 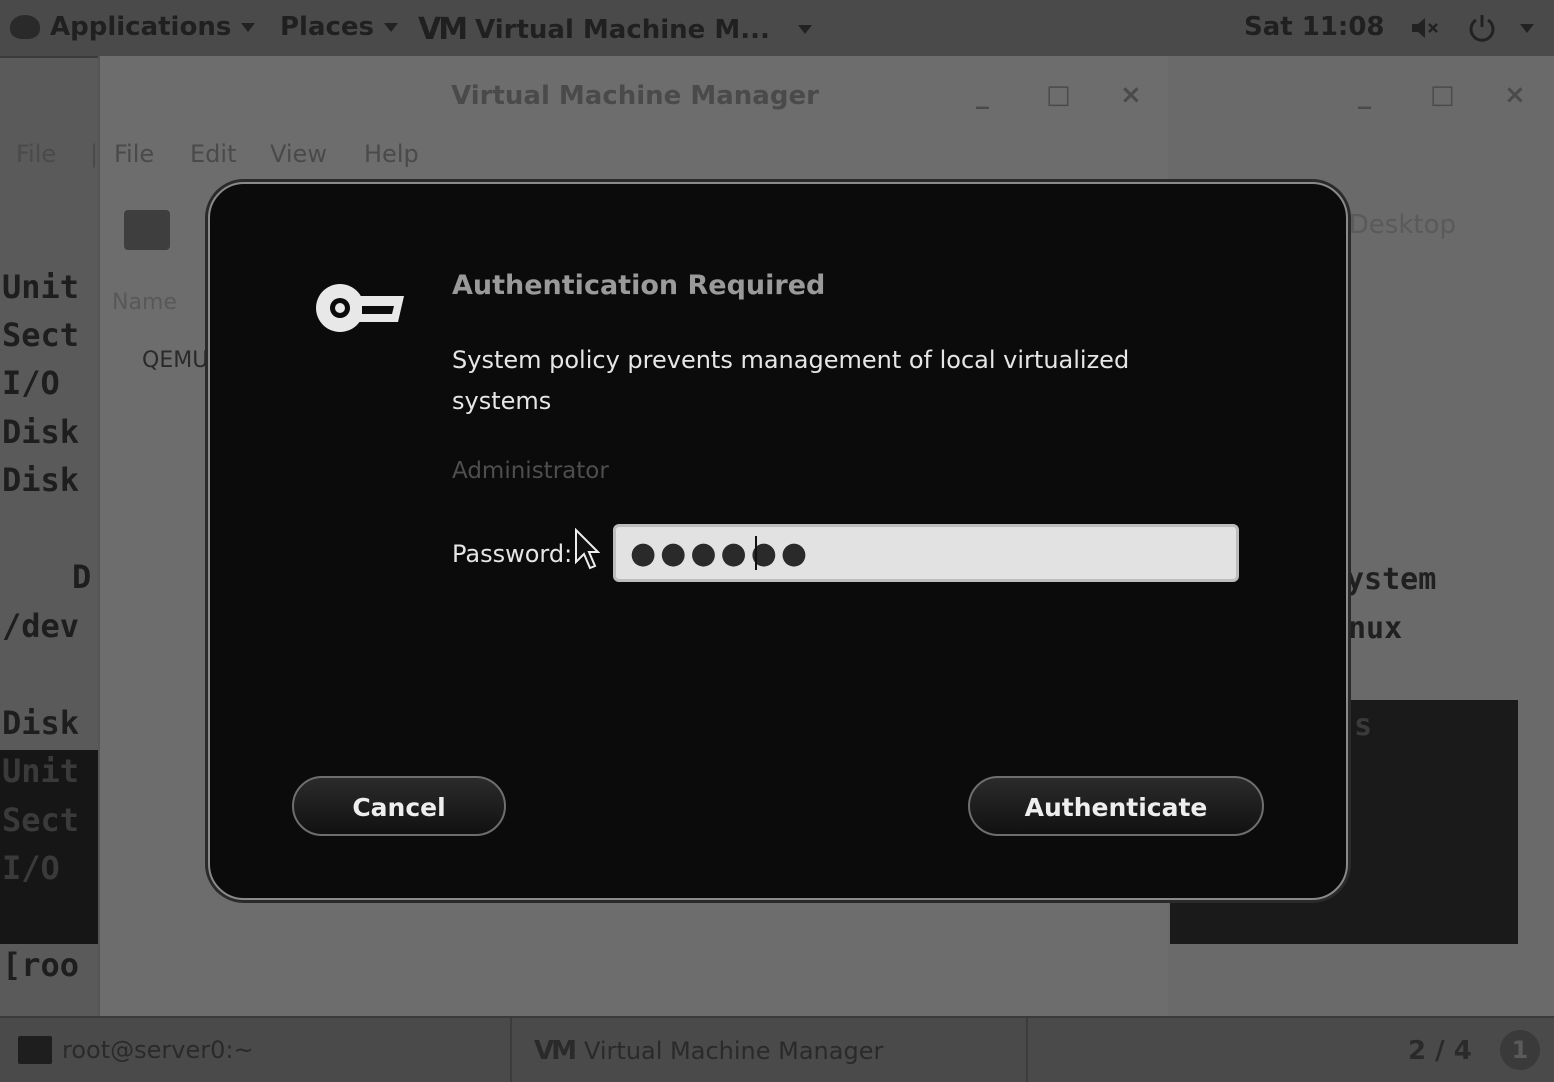 What do you see at coordinates (1424, 28) in the screenshot?
I see `volume-muted-icon` at bounding box center [1424, 28].